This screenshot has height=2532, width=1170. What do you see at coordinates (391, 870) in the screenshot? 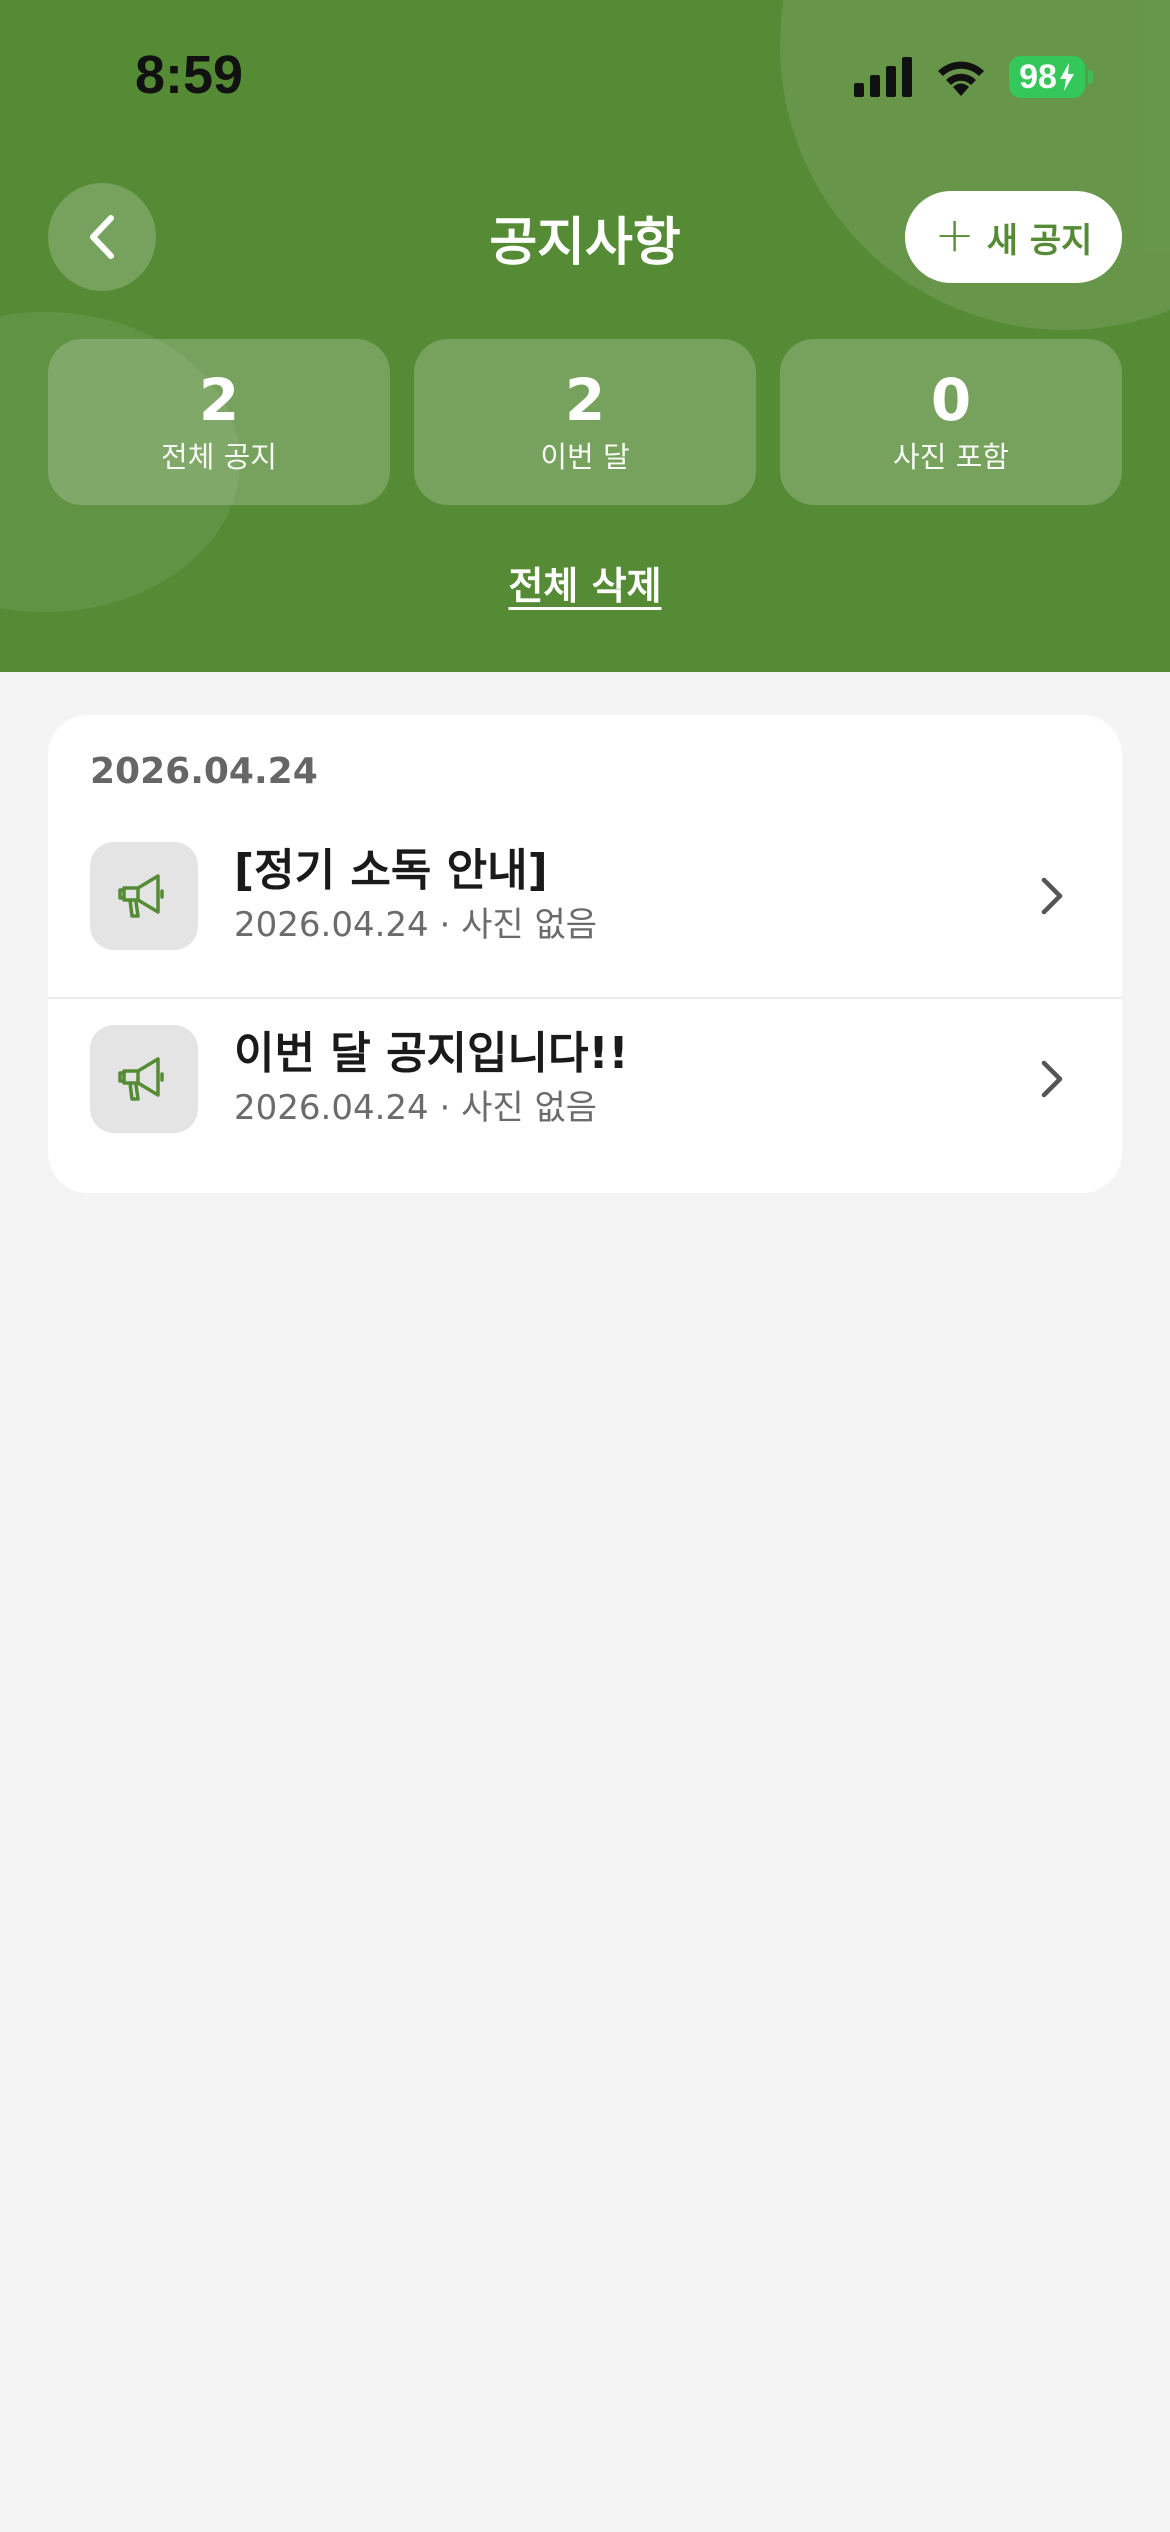
I see `notice-title: [정기 소독 안내]` at bounding box center [391, 870].